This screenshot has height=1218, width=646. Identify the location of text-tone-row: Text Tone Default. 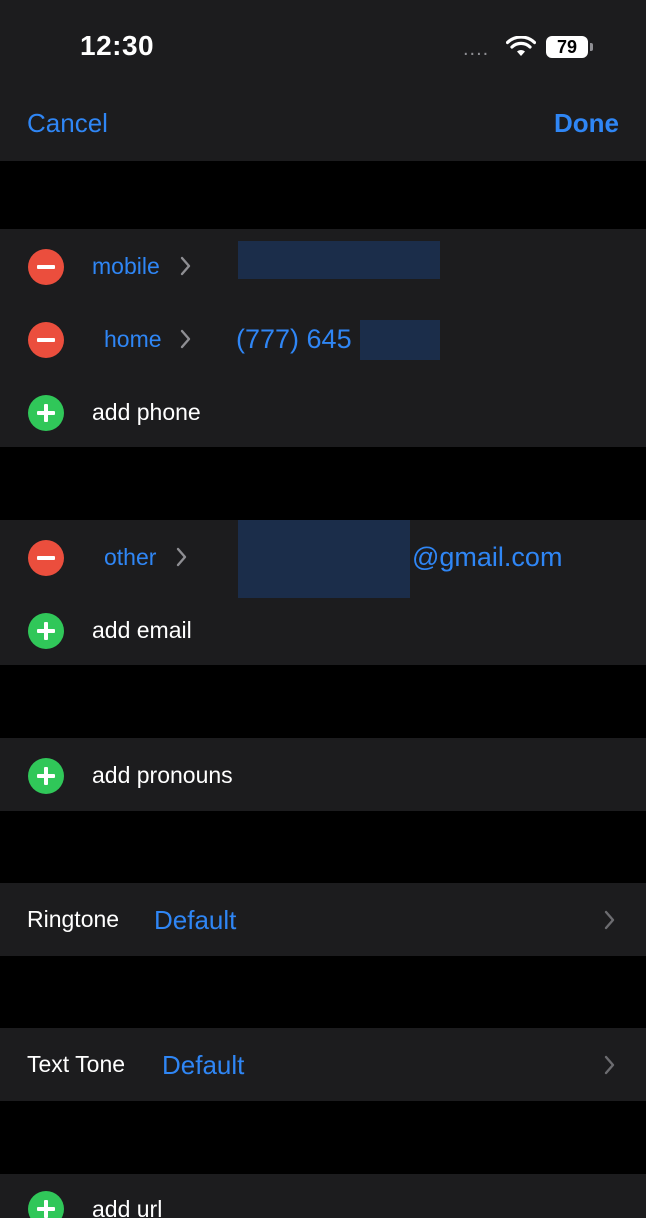
(323, 1064).